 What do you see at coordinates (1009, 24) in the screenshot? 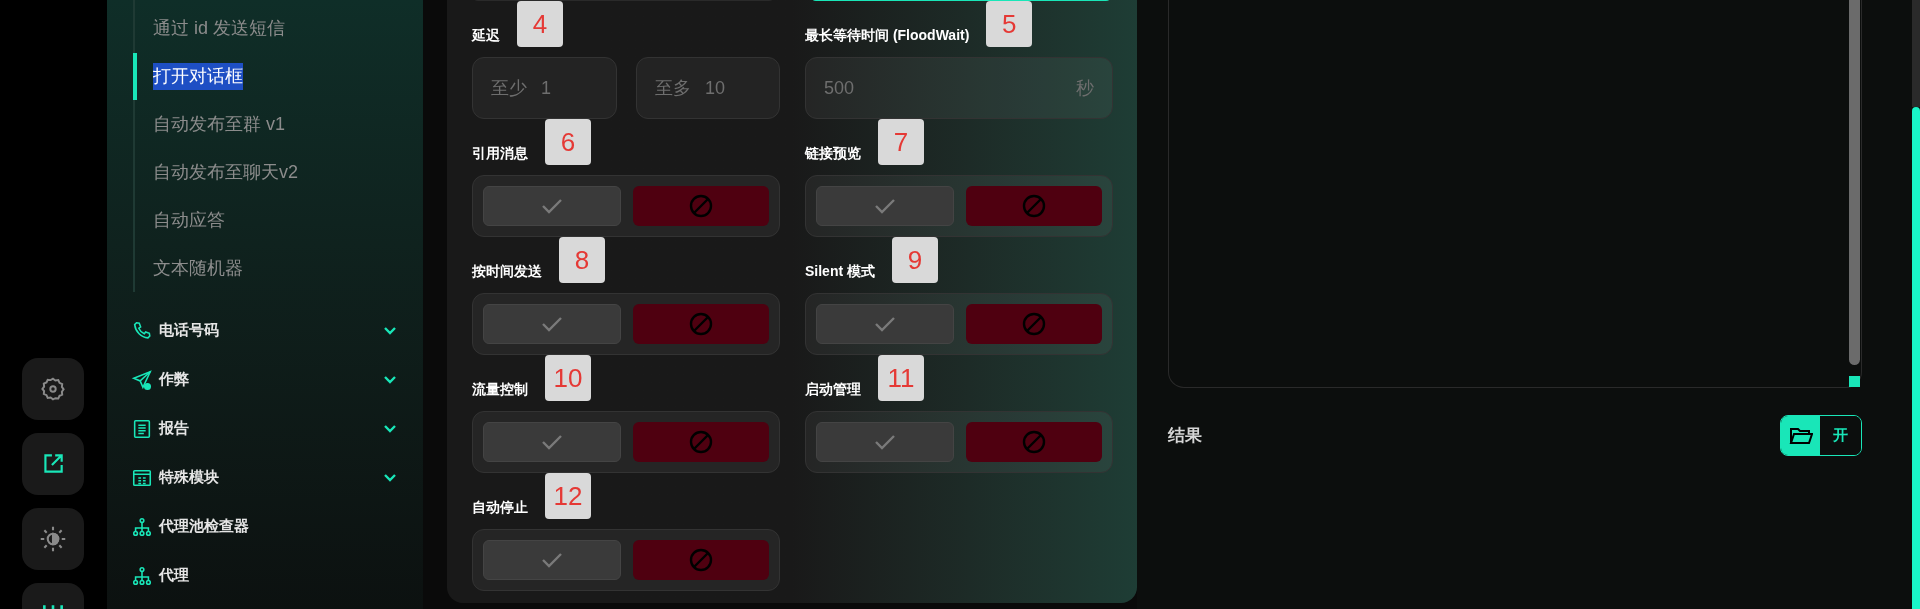
I see `number-badge: 5` at bounding box center [1009, 24].